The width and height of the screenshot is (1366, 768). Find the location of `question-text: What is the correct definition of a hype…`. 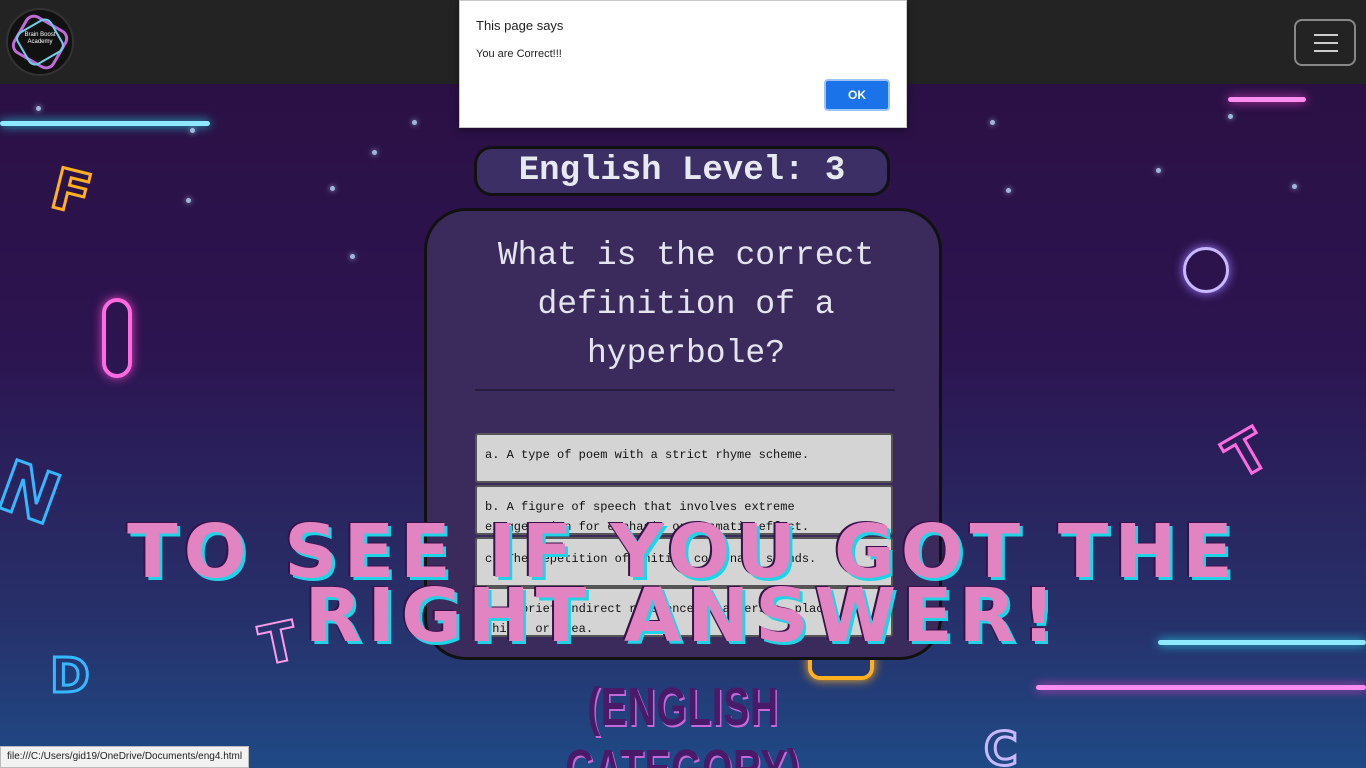

question-text: What is the correct definition of a hype… is located at coordinates (686, 304).